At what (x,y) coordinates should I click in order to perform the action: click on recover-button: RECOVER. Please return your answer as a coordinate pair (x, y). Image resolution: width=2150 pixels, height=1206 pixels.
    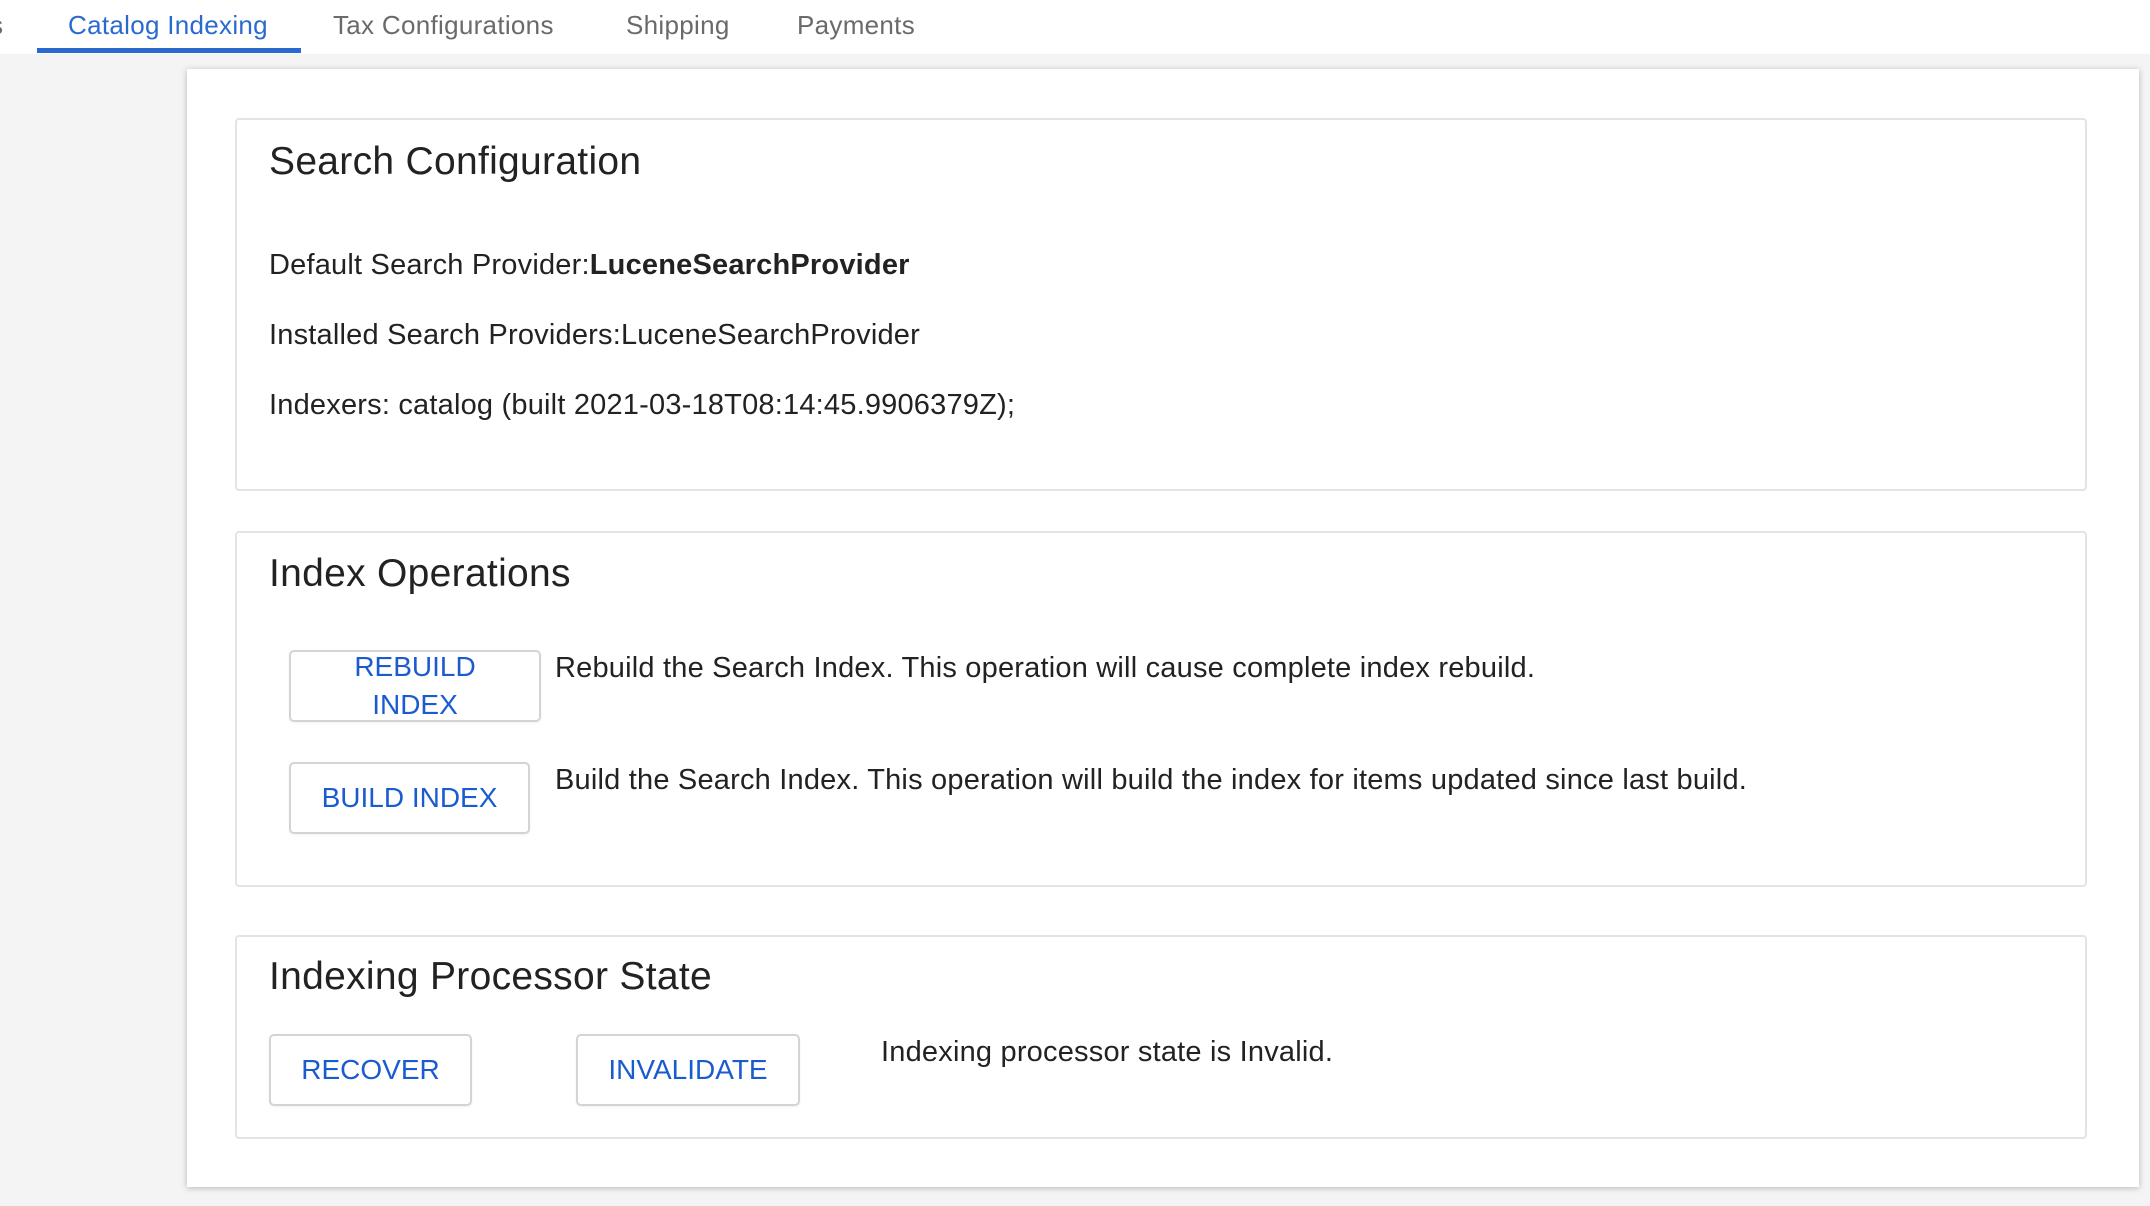
    Looking at the image, I should click on (370, 1070).